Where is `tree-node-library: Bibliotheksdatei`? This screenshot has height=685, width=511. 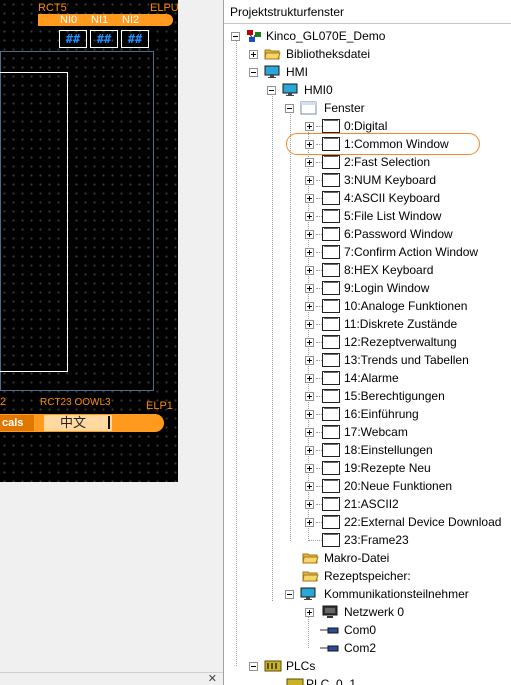
tree-node-library: Bibliotheksdatei is located at coordinates (373, 54).